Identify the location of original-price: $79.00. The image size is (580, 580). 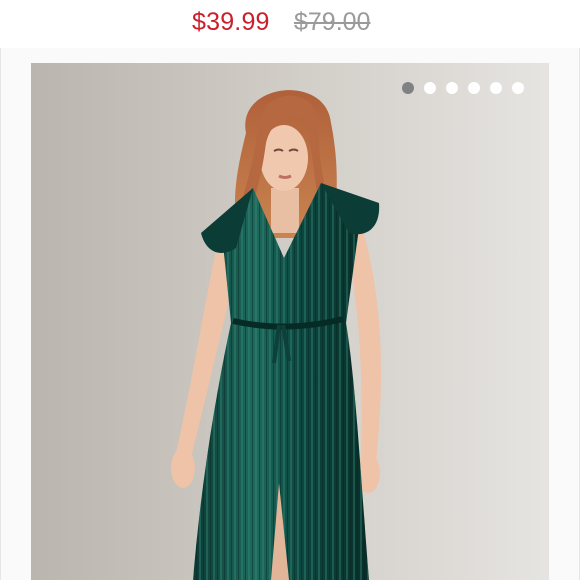
(332, 22).